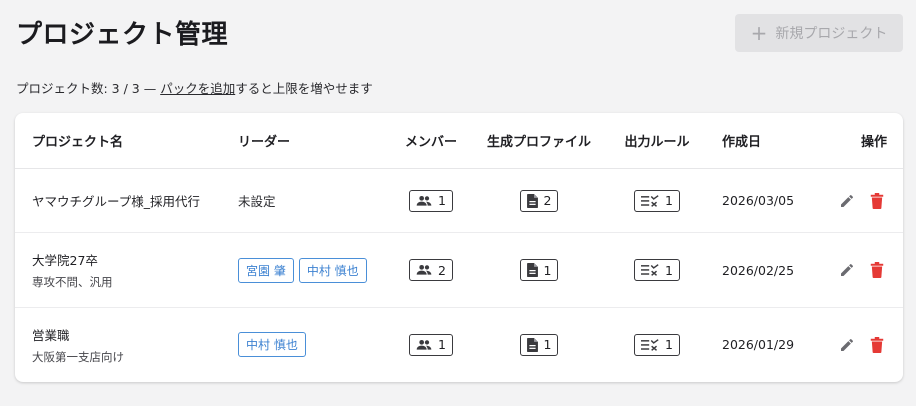 This screenshot has height=406, width=916. I want to click on created-date: 2026/03/05, so click(758, 200).